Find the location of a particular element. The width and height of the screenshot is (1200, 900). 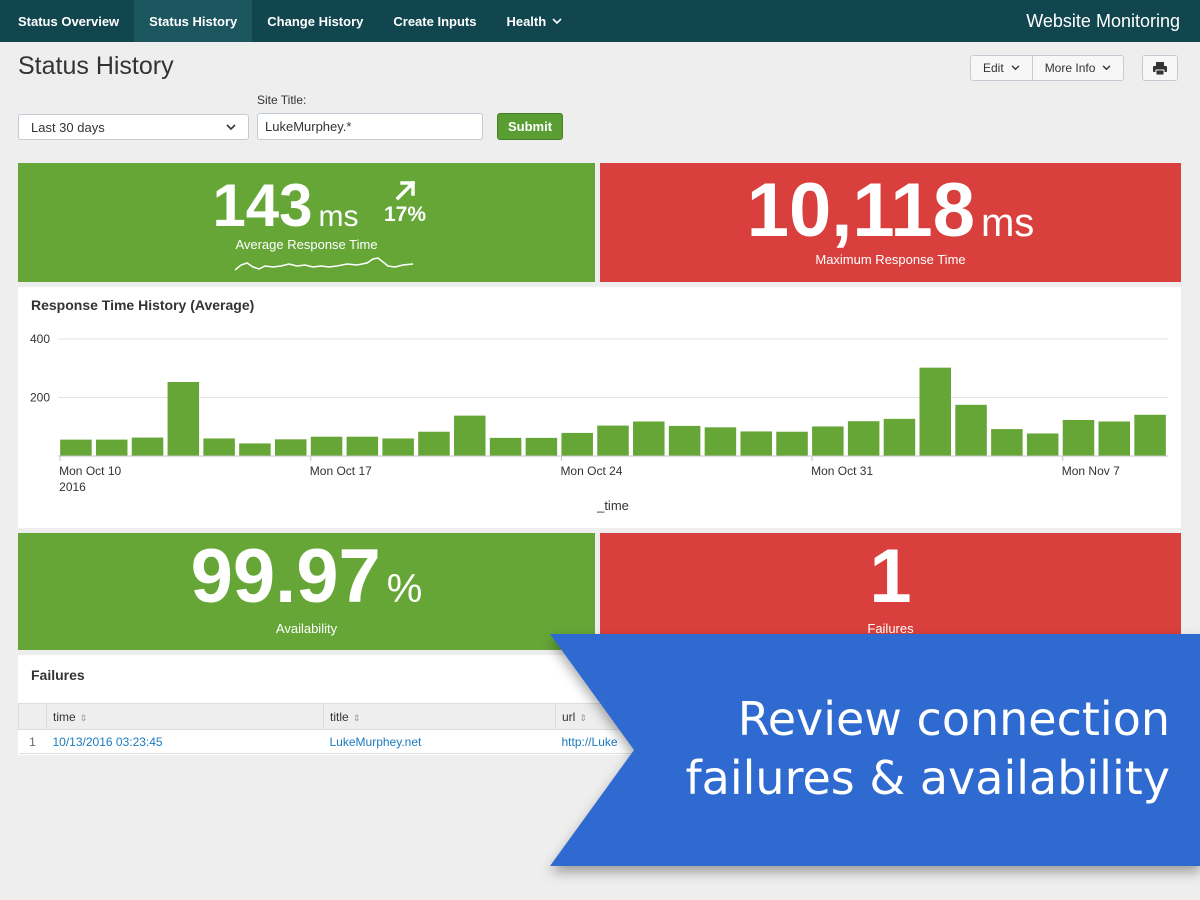

nav-status-history: Status History is located at coordinates (193, 21).